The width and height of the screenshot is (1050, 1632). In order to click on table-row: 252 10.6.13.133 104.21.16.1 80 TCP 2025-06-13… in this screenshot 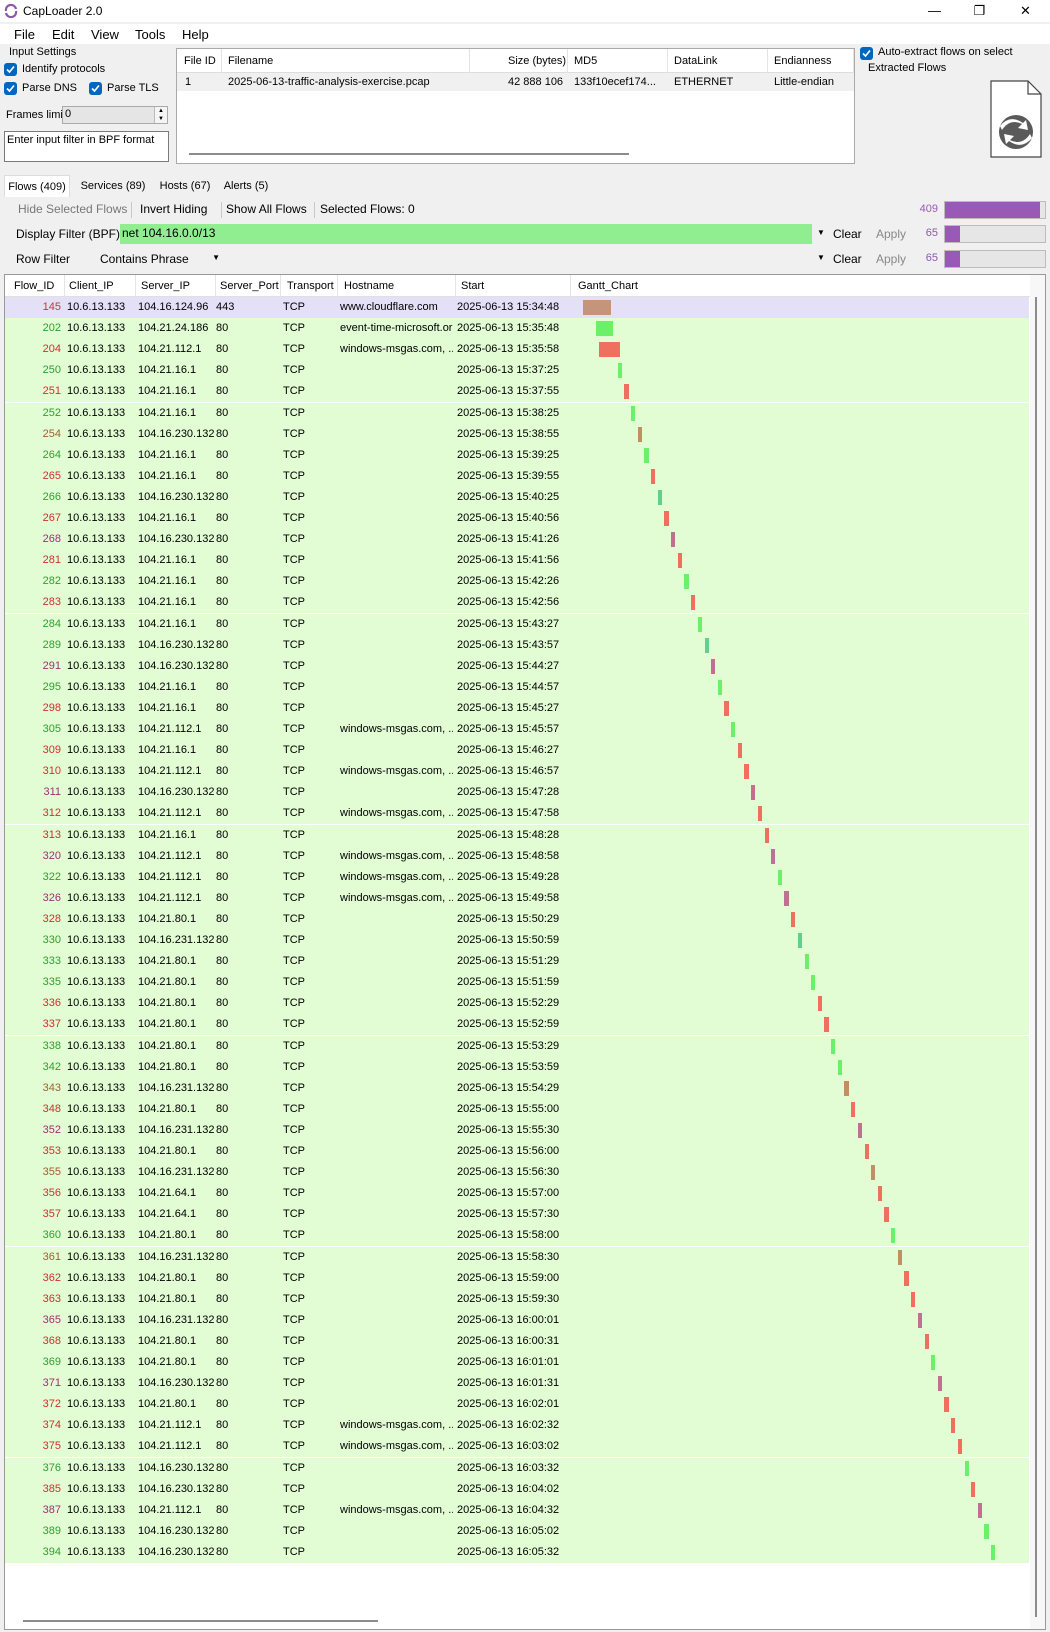, I will do `click(517, 413)`.